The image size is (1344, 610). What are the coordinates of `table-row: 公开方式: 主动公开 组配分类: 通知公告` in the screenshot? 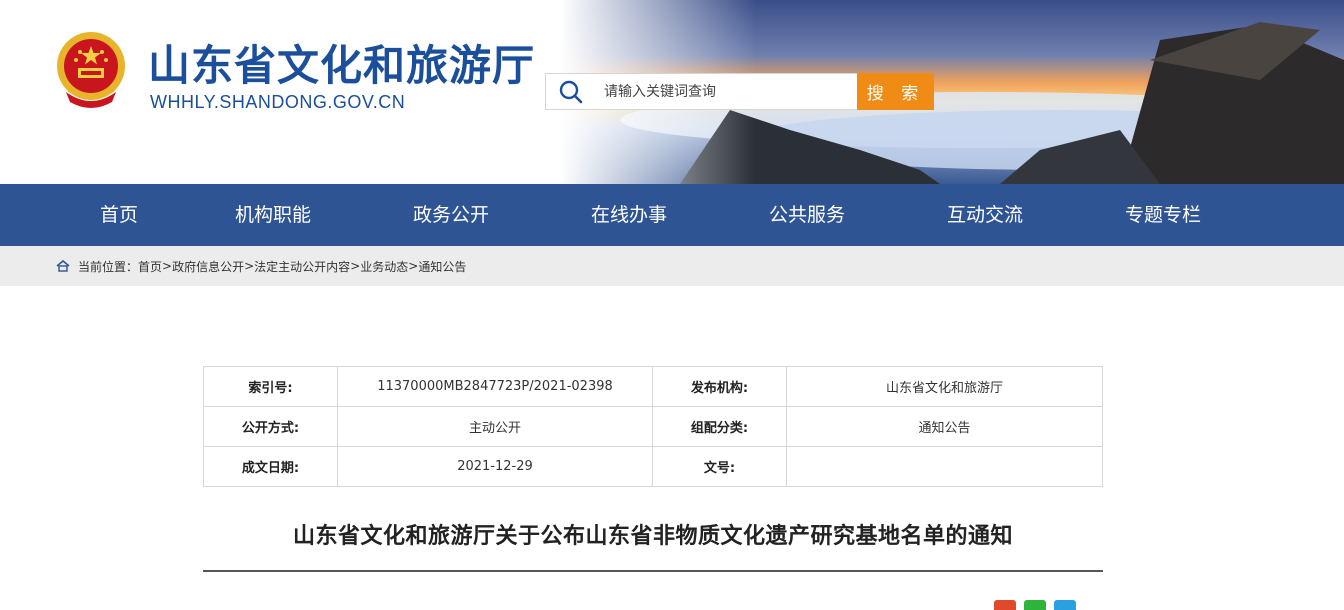 It's located at (653, 426).